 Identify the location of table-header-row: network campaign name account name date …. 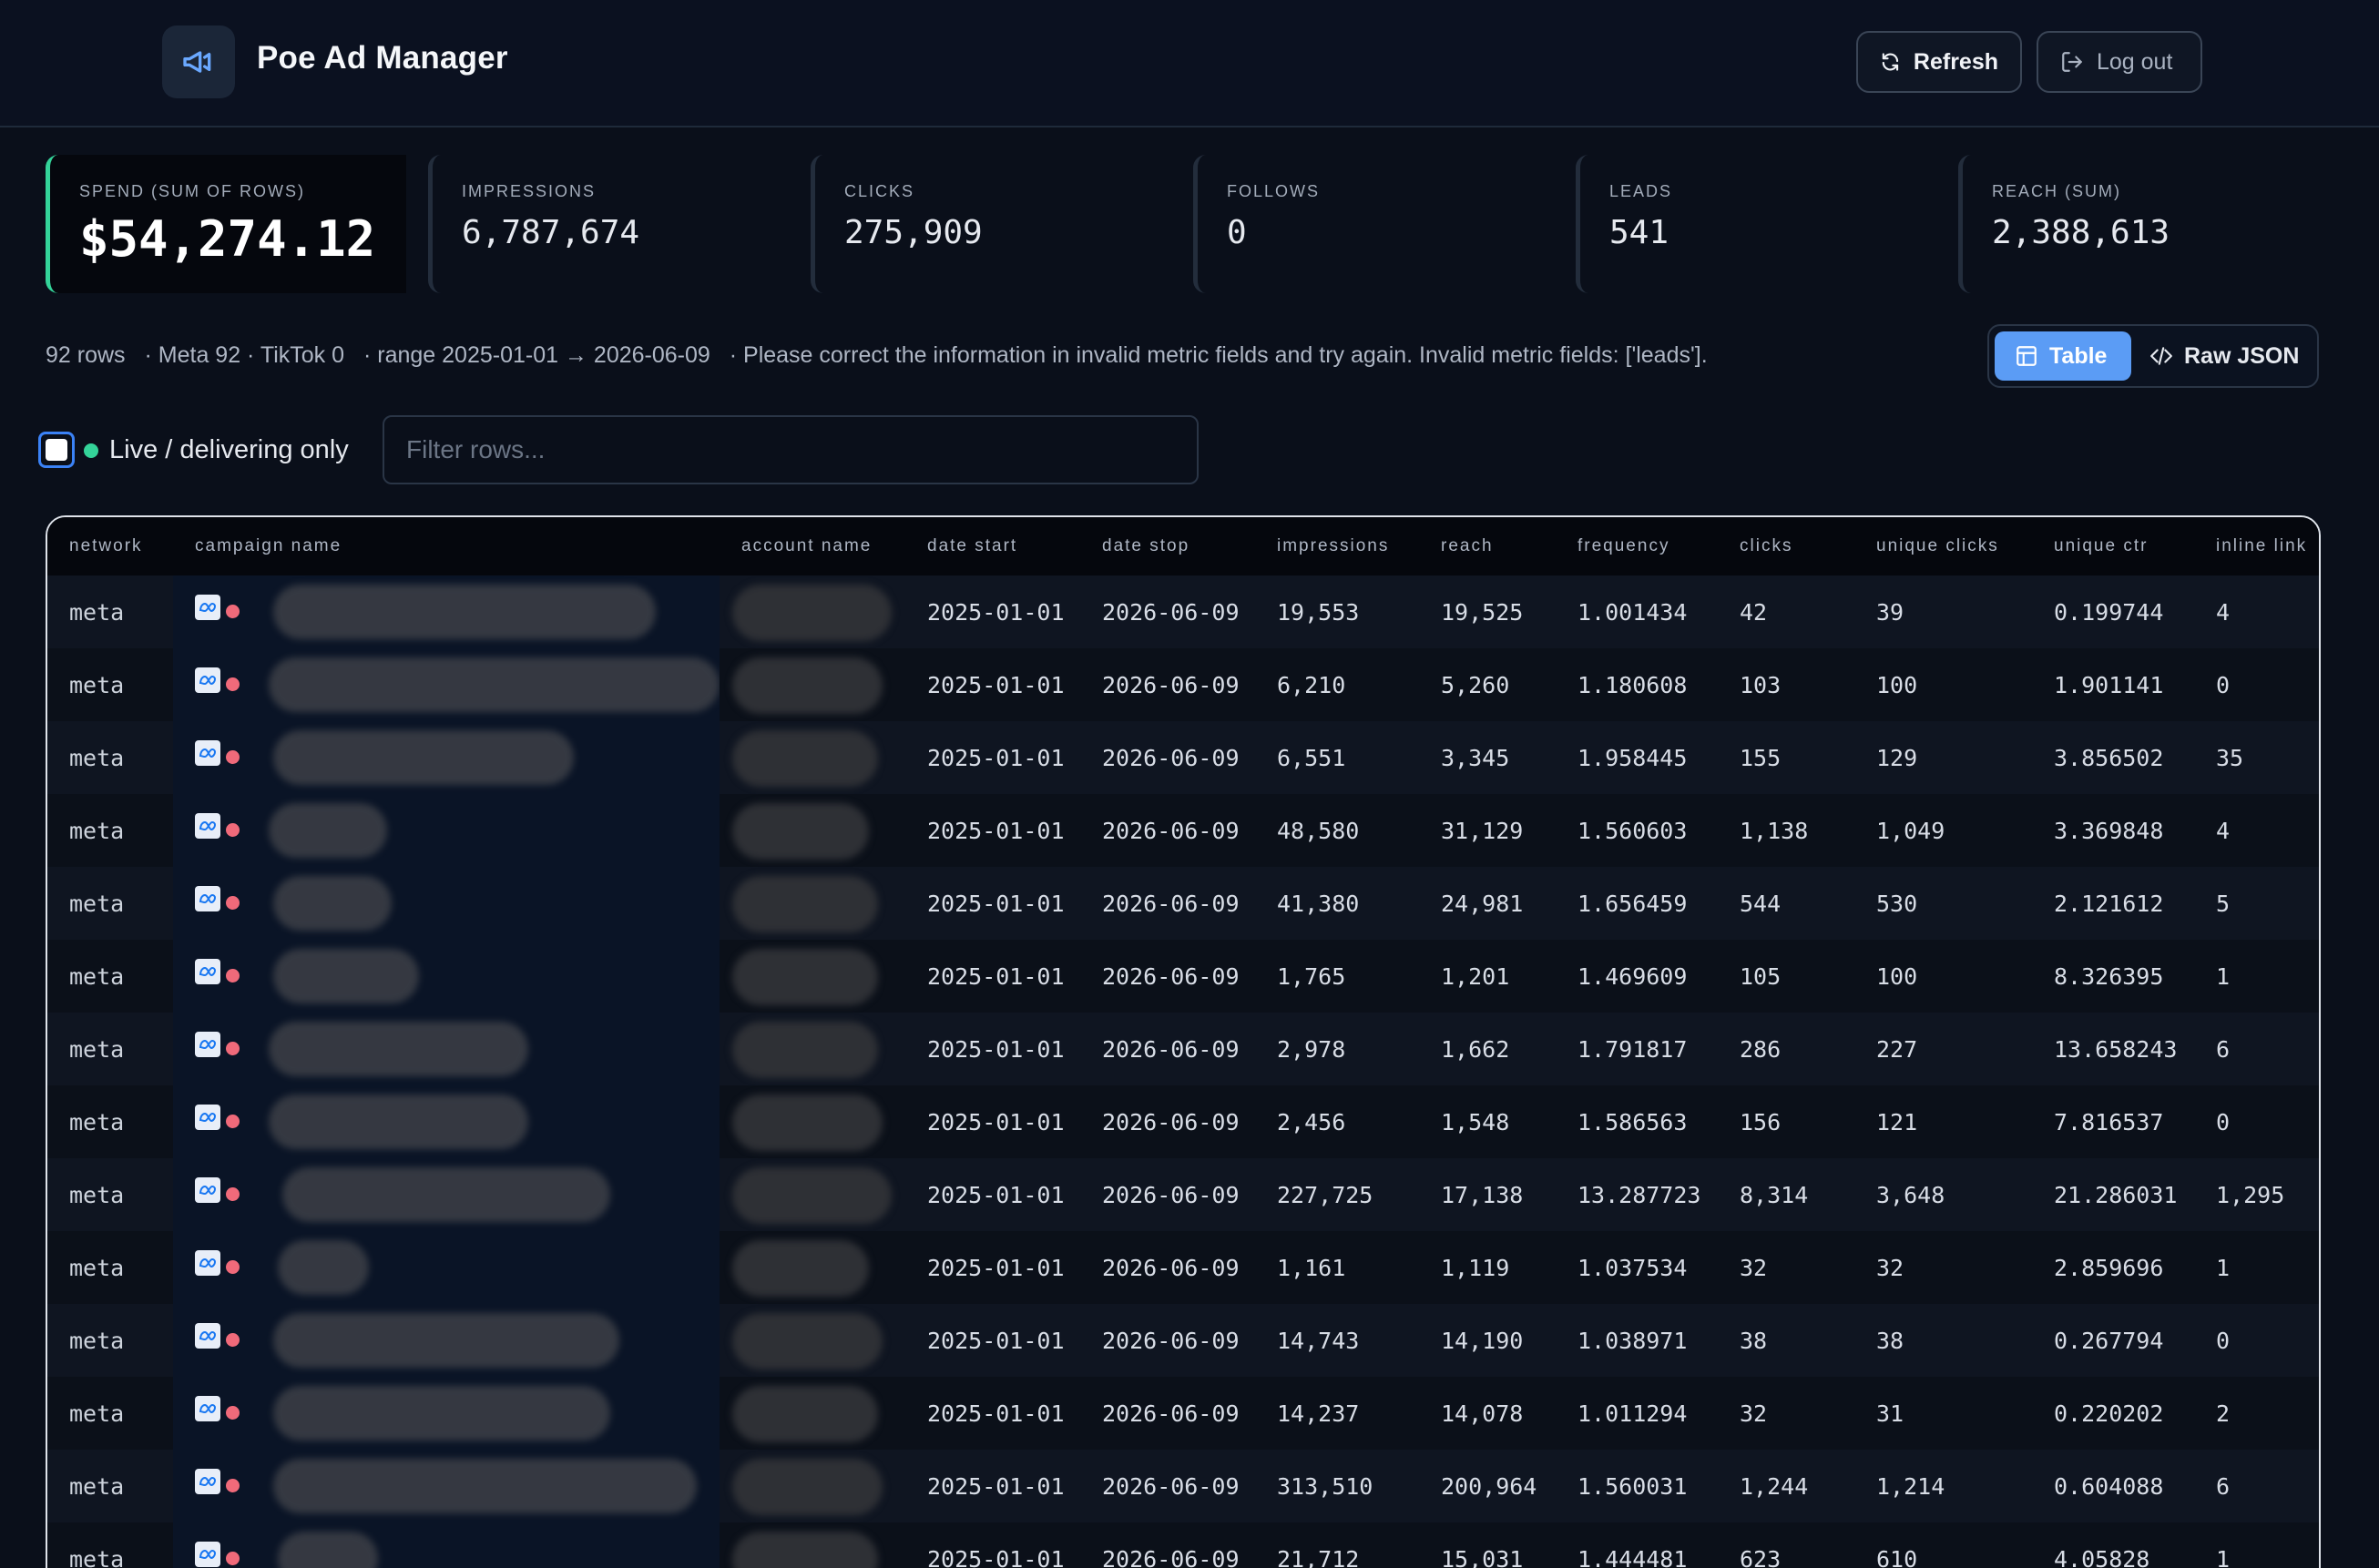
(1183, 546).